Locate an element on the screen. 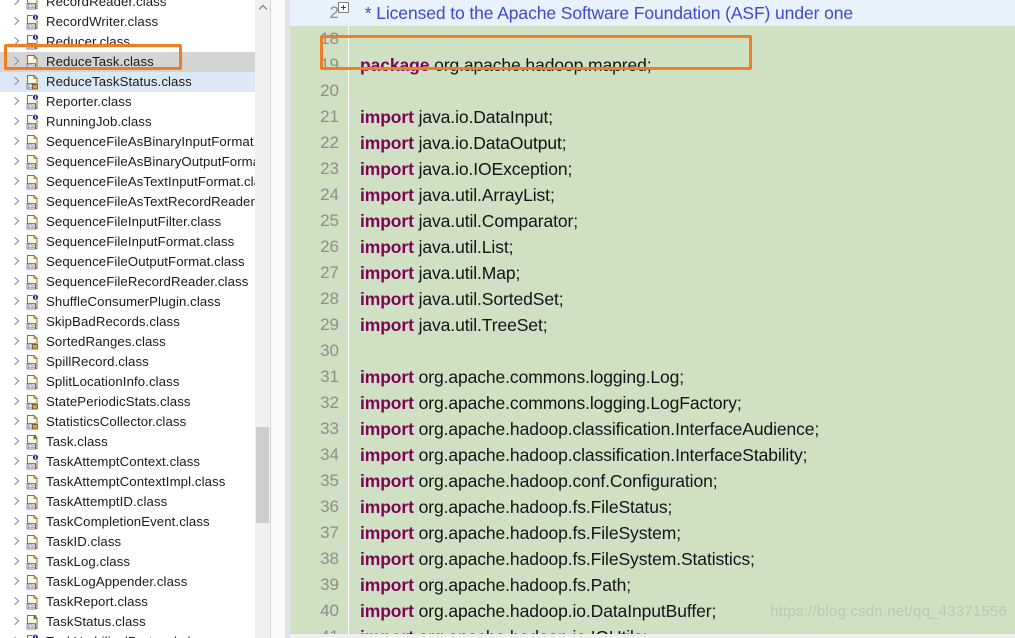 This screenshot has width=1015, height=638. tree-item-taskstatus: 010 A TaskStatus.class is located at coordinates (135, 622).